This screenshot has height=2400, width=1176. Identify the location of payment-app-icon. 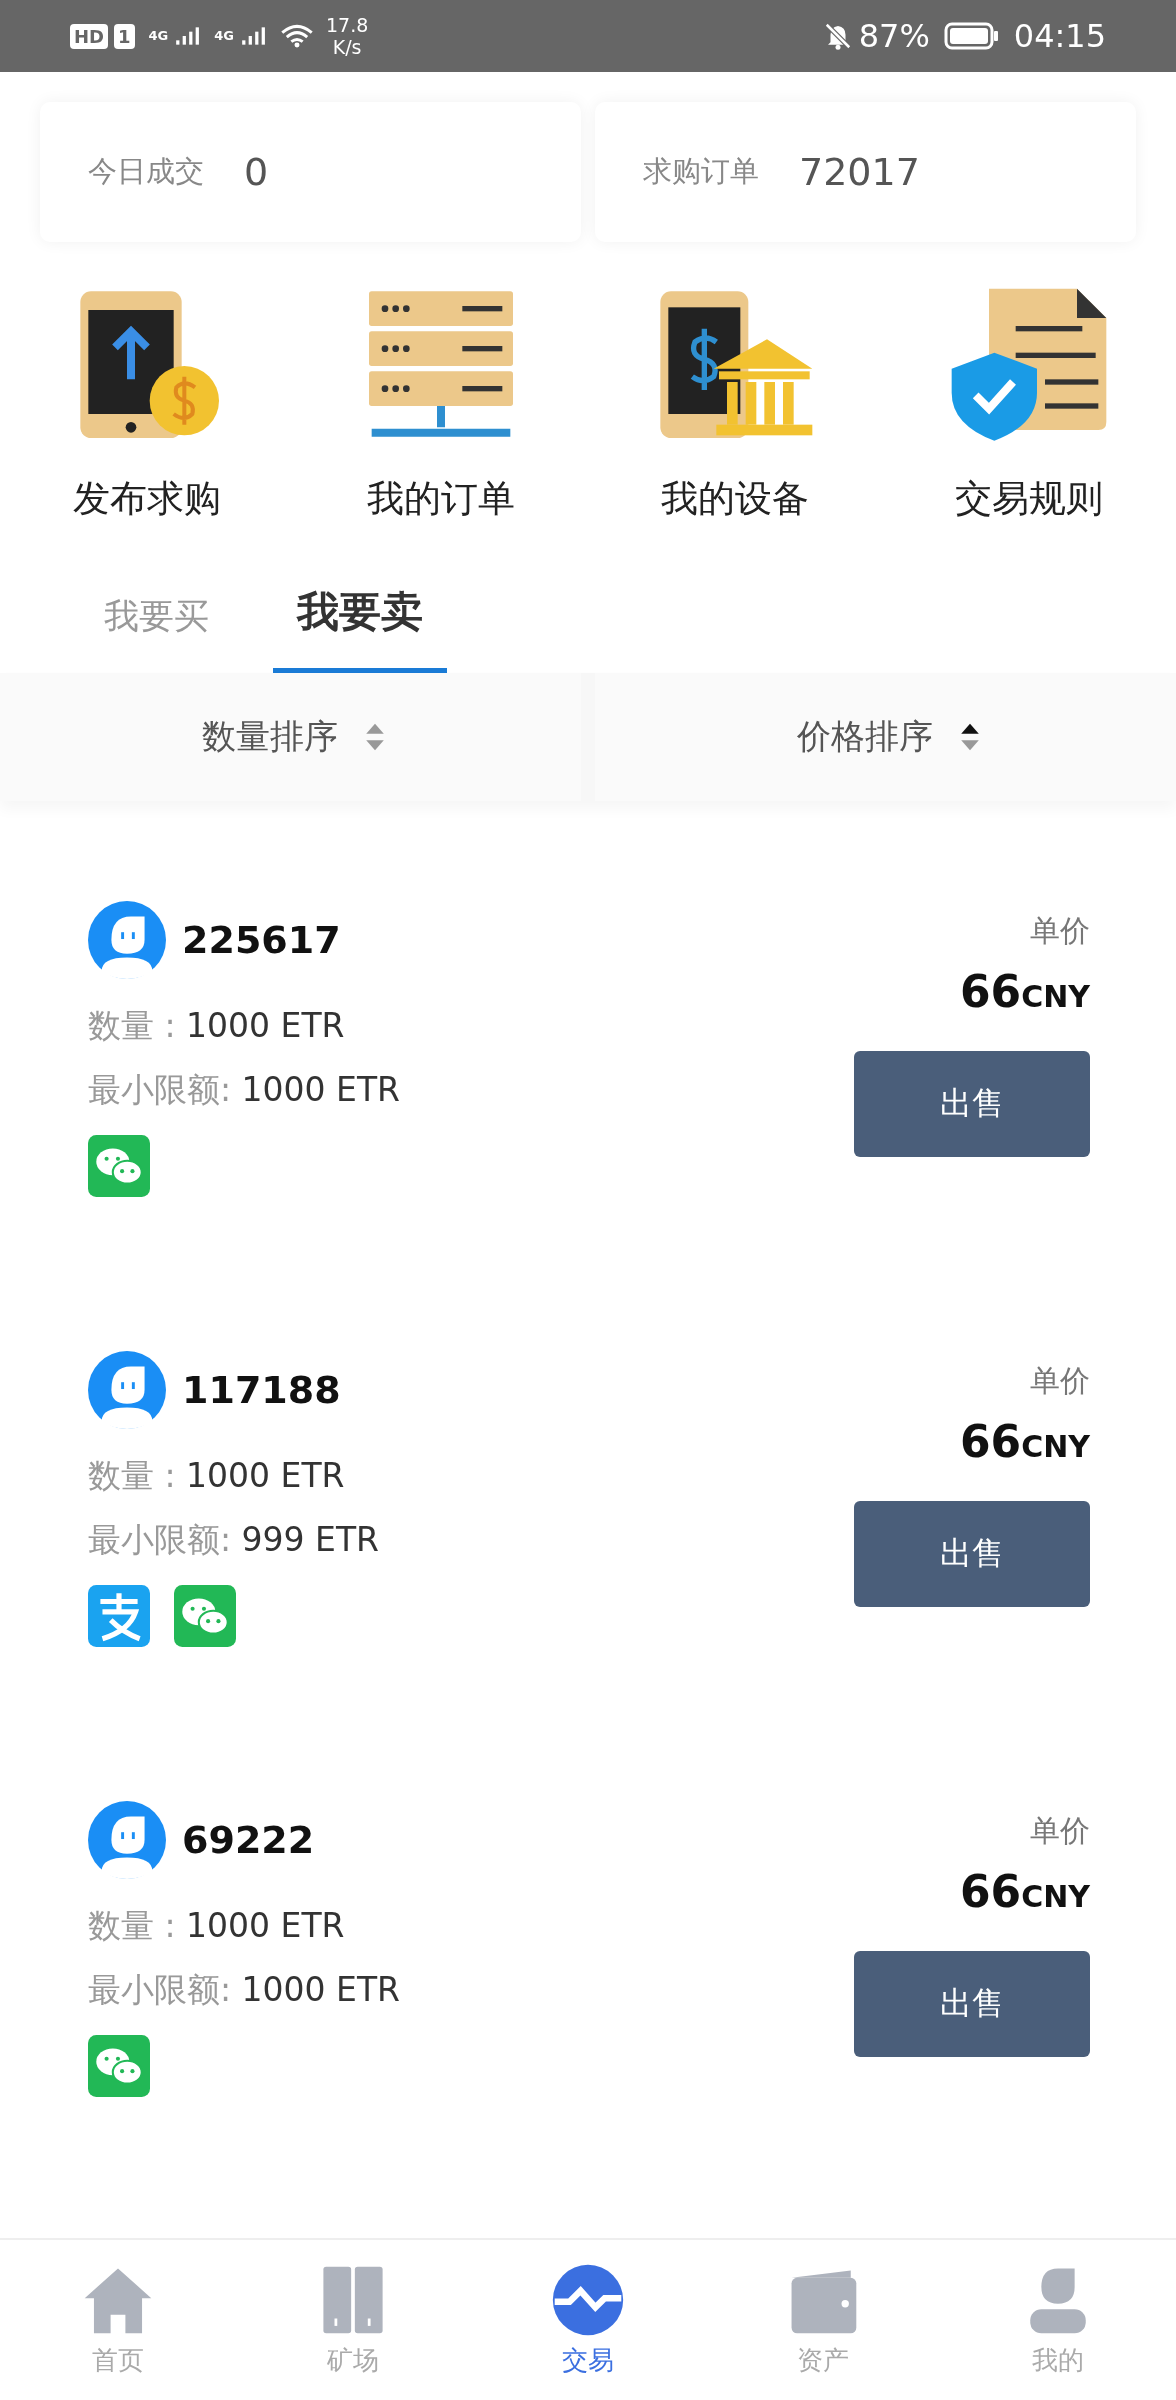
(119, 1616).